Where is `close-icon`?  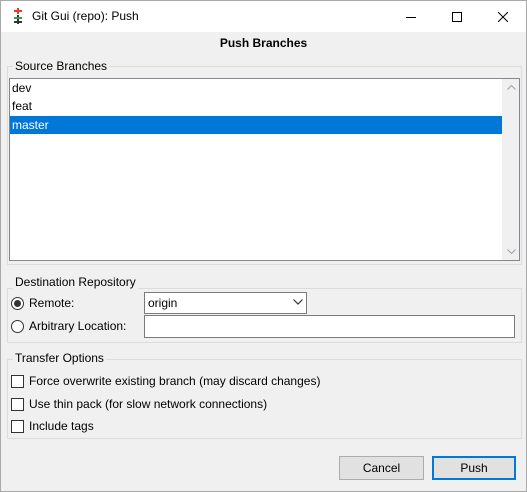
close-icon is located at coordinates (503, 16).